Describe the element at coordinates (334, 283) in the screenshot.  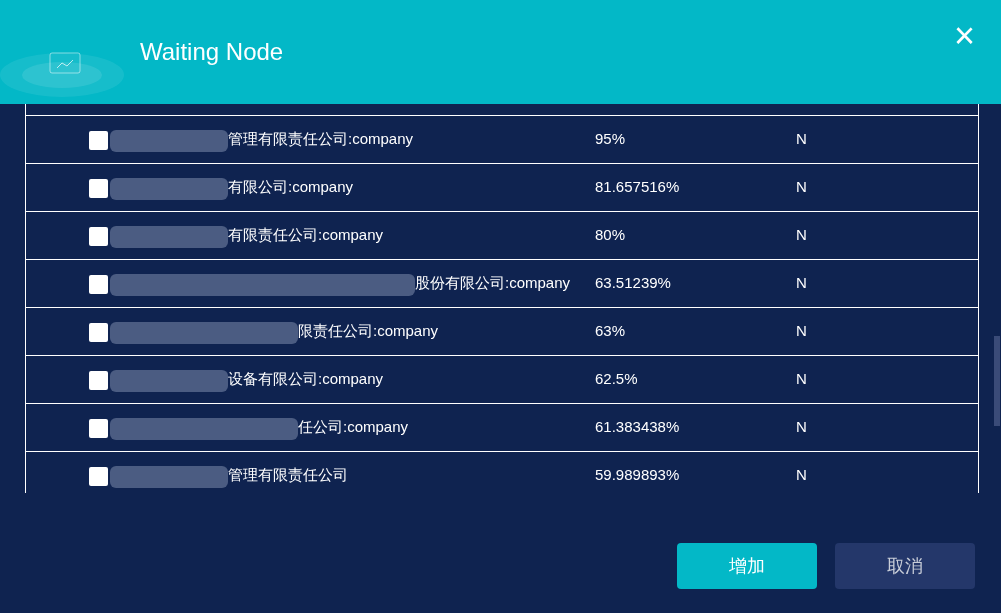
I see `company-name: 股份有限公司:company` at that location.